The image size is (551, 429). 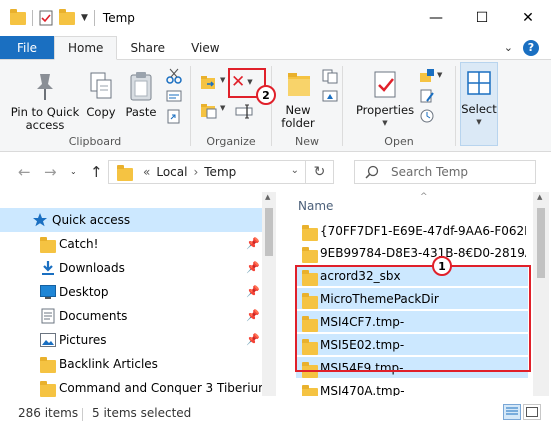 What do you see at coordinates (298, 99) in the screenshot?
I see `new-folder-button: New folder` at bounding box center [298, 99].